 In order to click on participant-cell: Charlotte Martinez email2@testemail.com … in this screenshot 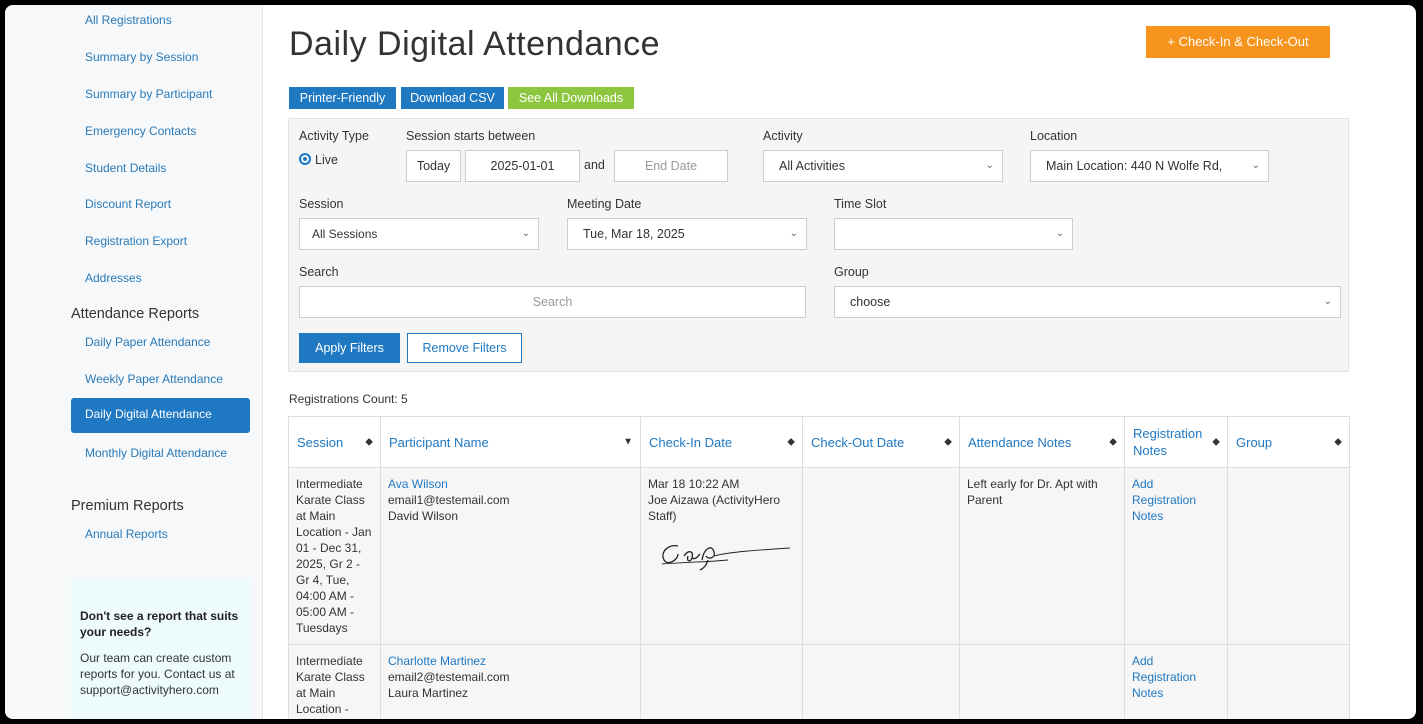, I will do `click(510, 681)`.